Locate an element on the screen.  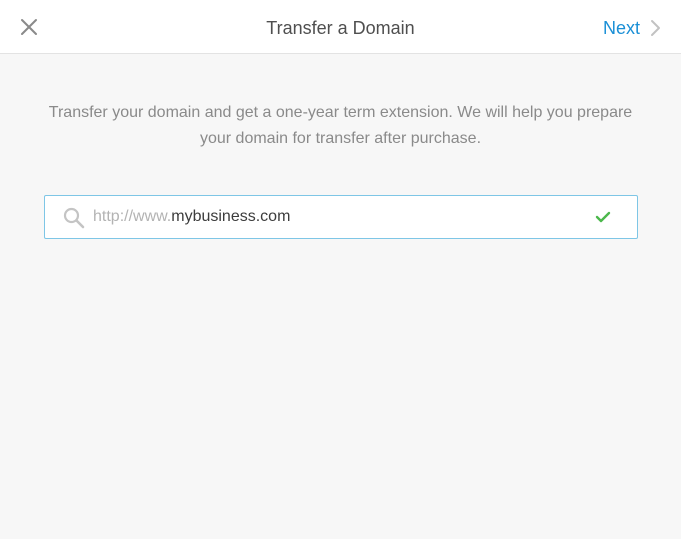
domain-search-field: http://www.mybusiness.com is located at coordinates (341, 217).